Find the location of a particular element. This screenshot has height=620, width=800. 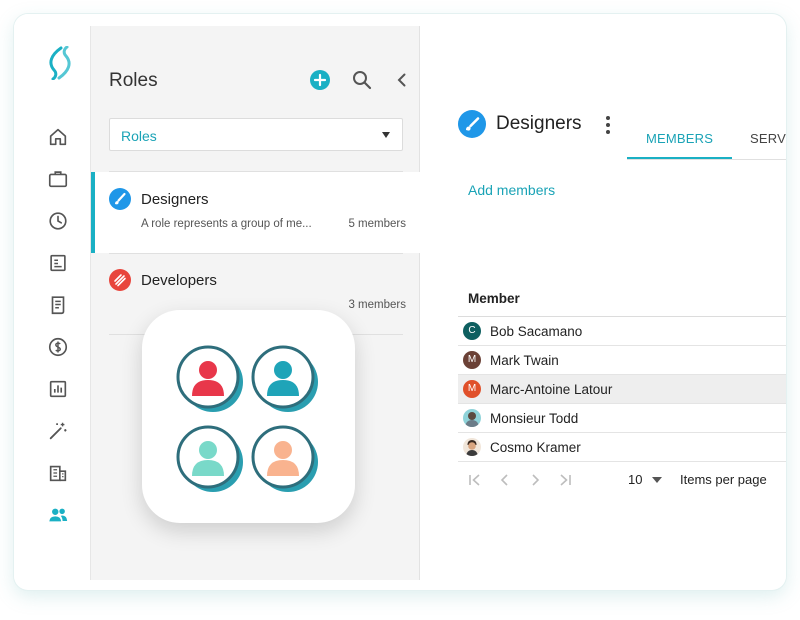

role-member-count: 5 members is located at coordinates (377, 224).